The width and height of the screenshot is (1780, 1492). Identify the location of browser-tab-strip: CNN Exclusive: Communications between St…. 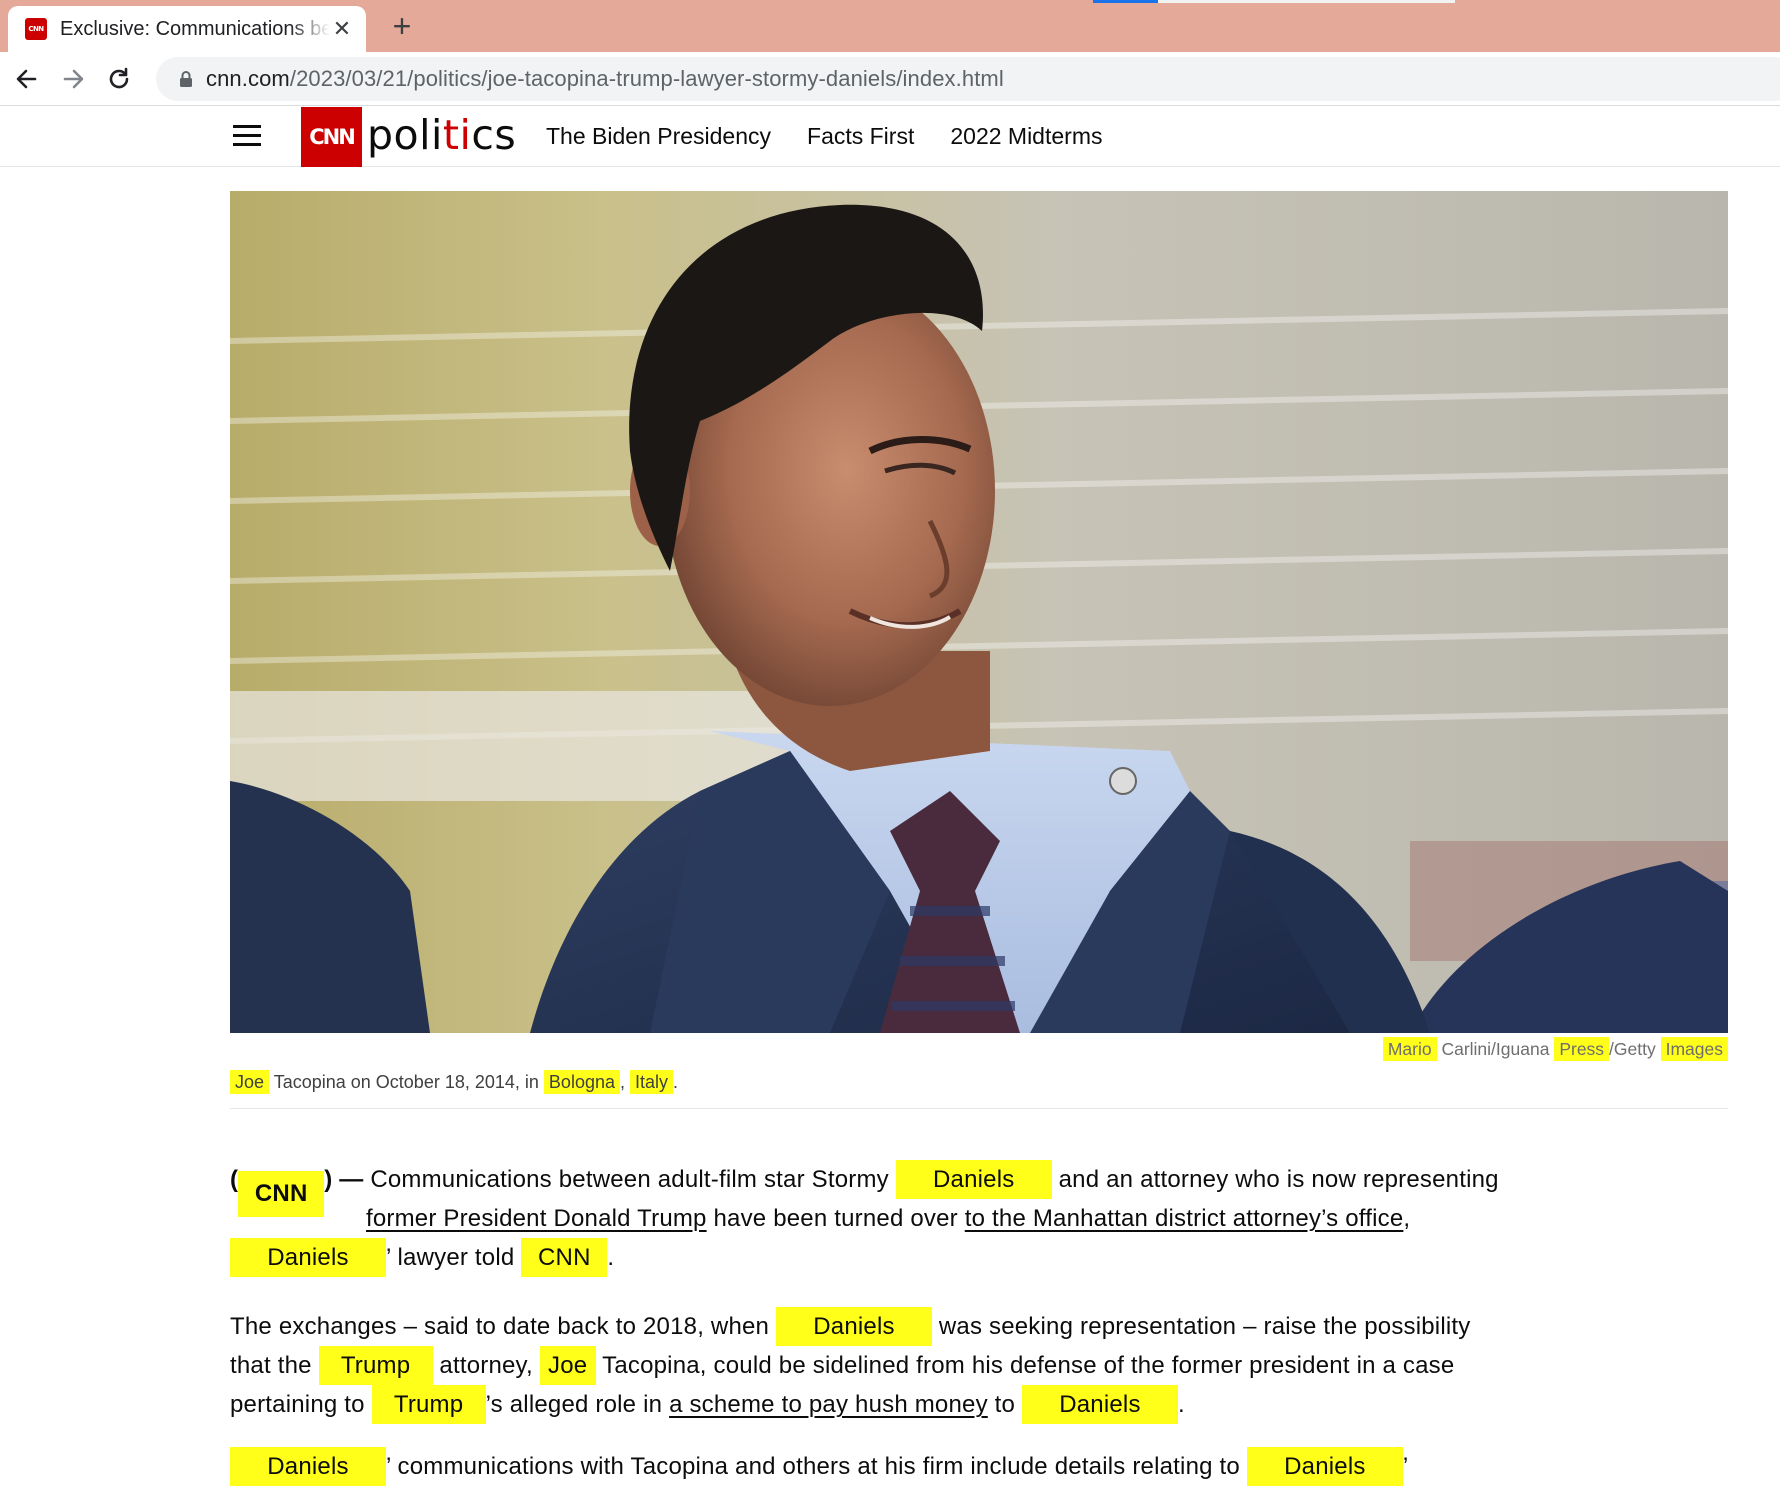
(890, 26).